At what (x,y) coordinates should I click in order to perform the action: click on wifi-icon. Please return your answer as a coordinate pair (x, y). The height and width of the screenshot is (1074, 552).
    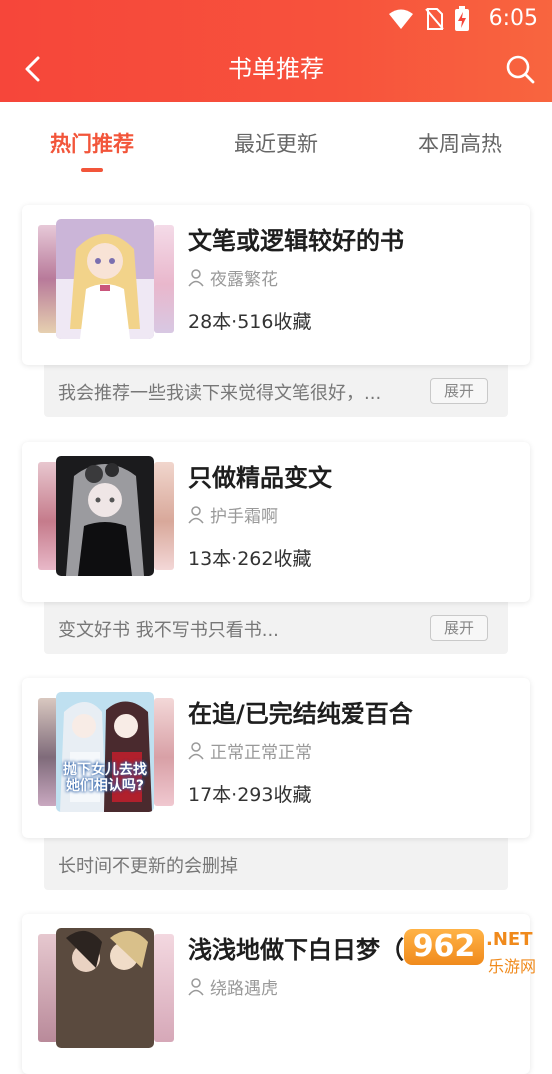
    Looking at the image, I should click on (401, 19).